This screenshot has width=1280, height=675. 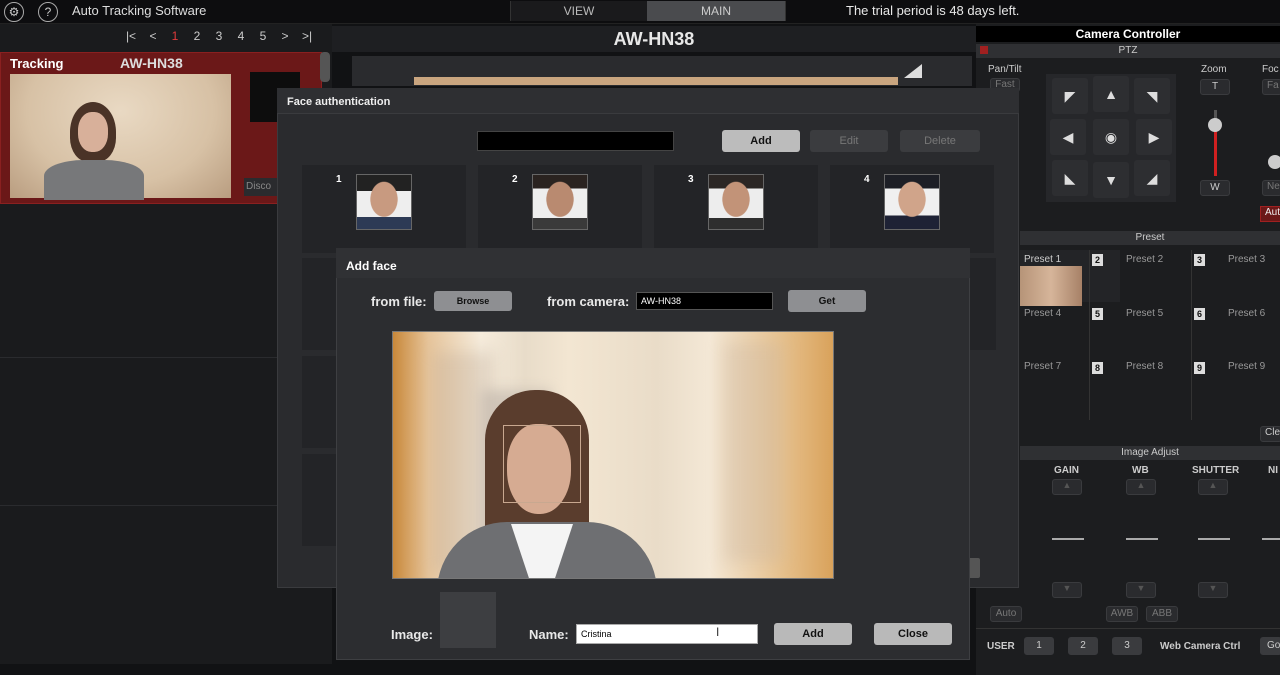 I want to click on wb-up-icon: ▲, so click(x=1141, y=487).